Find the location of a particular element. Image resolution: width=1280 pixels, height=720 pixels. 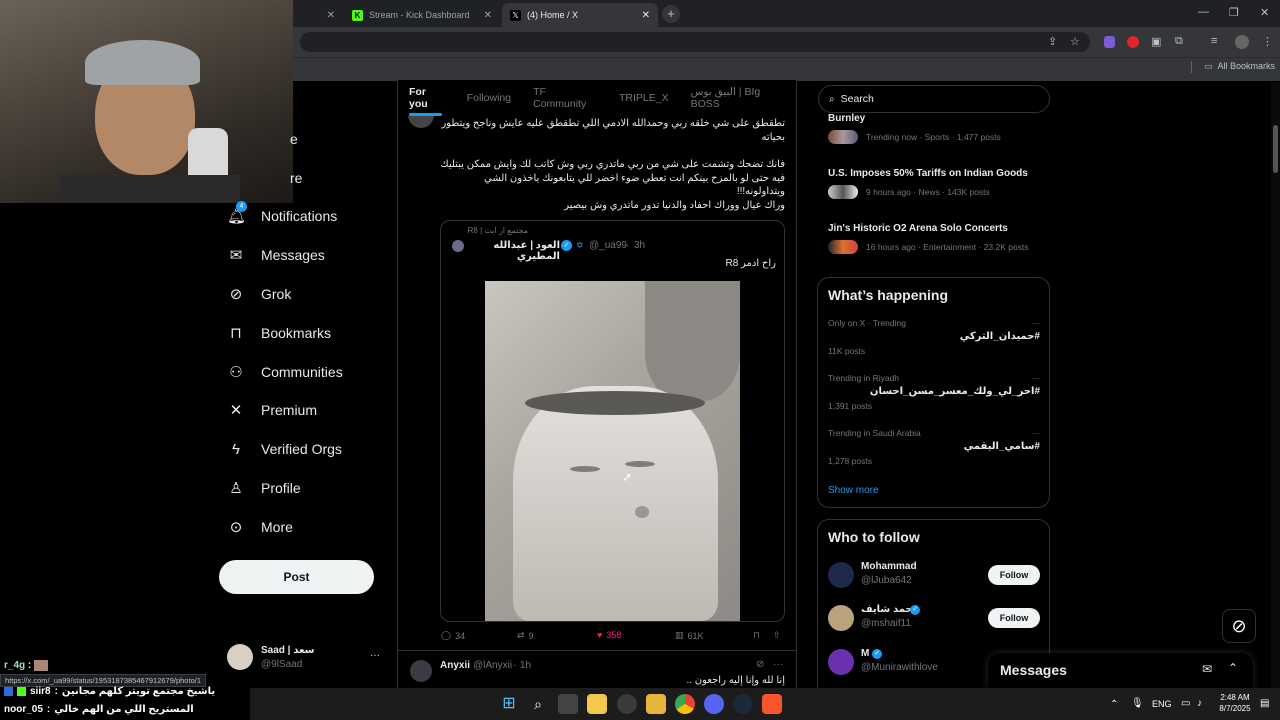

new-tab-button: + is located at coordinates (671, 14).